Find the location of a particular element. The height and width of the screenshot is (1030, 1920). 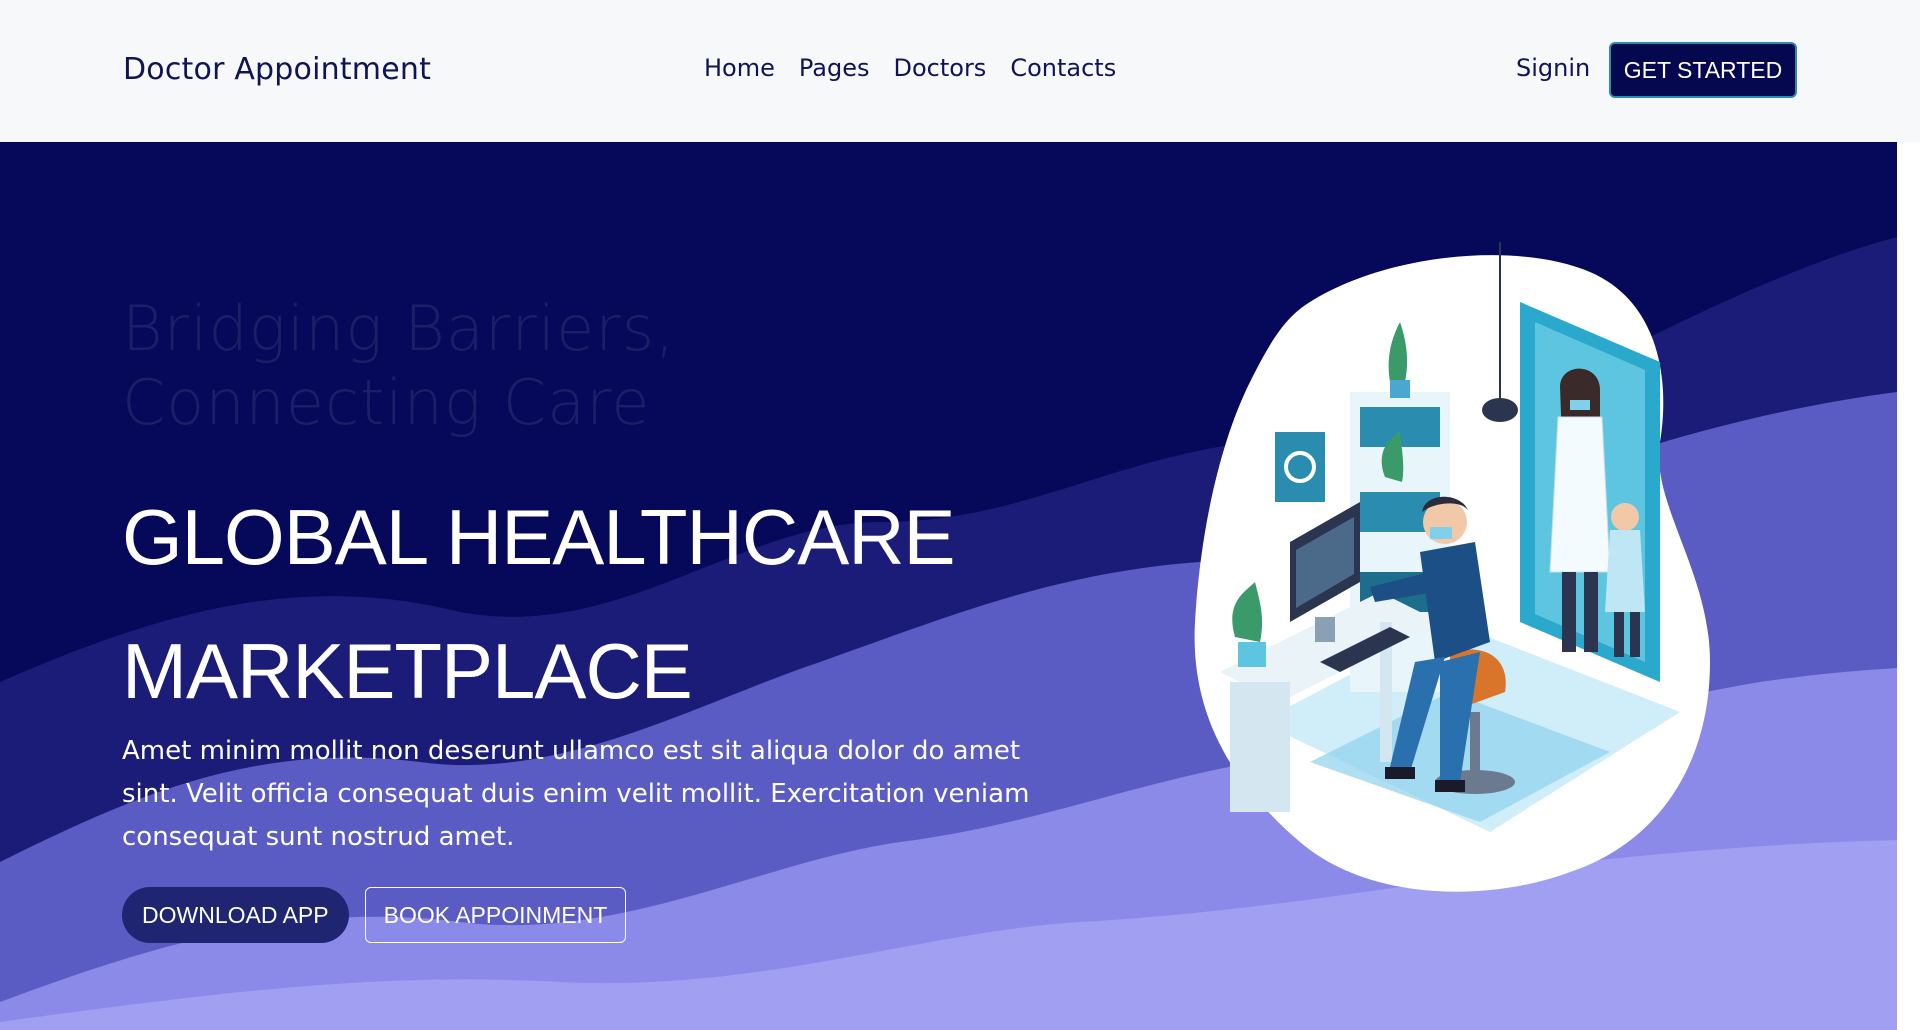

nav-link-home: Home is located at coordinates (739, 68).